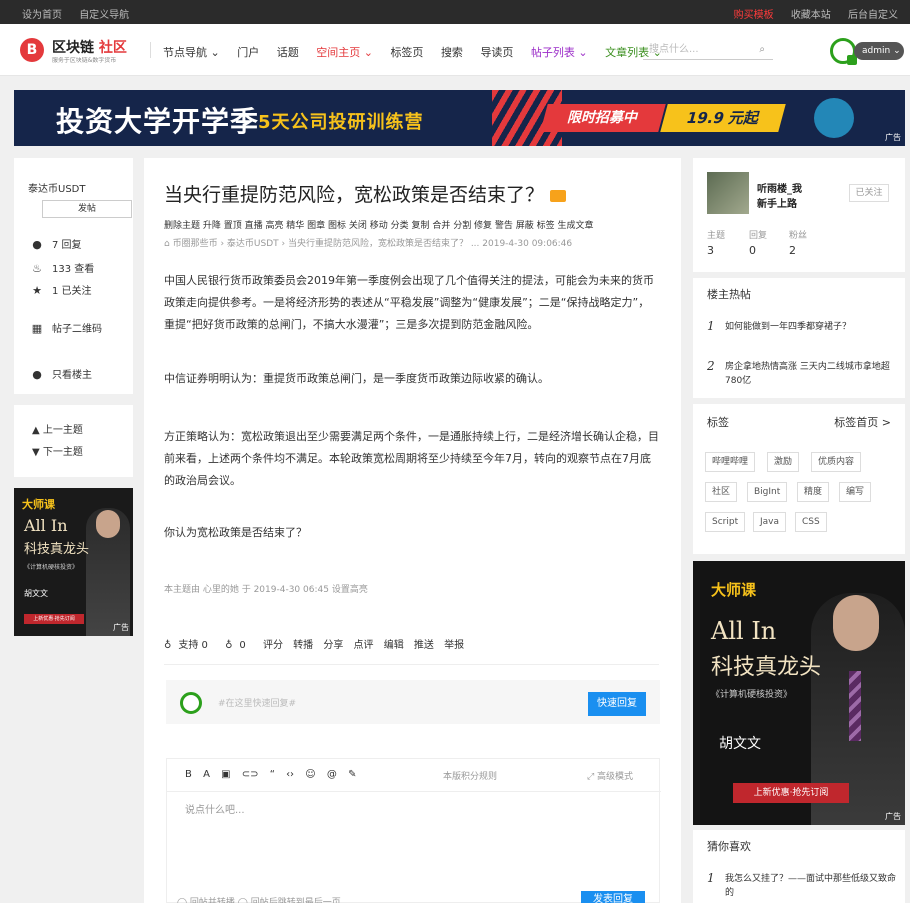  What do you see at coordinates (67, 245) in the screenshot?
I see `reply-count-text: 7 回复` at bounding box center [67, 245].